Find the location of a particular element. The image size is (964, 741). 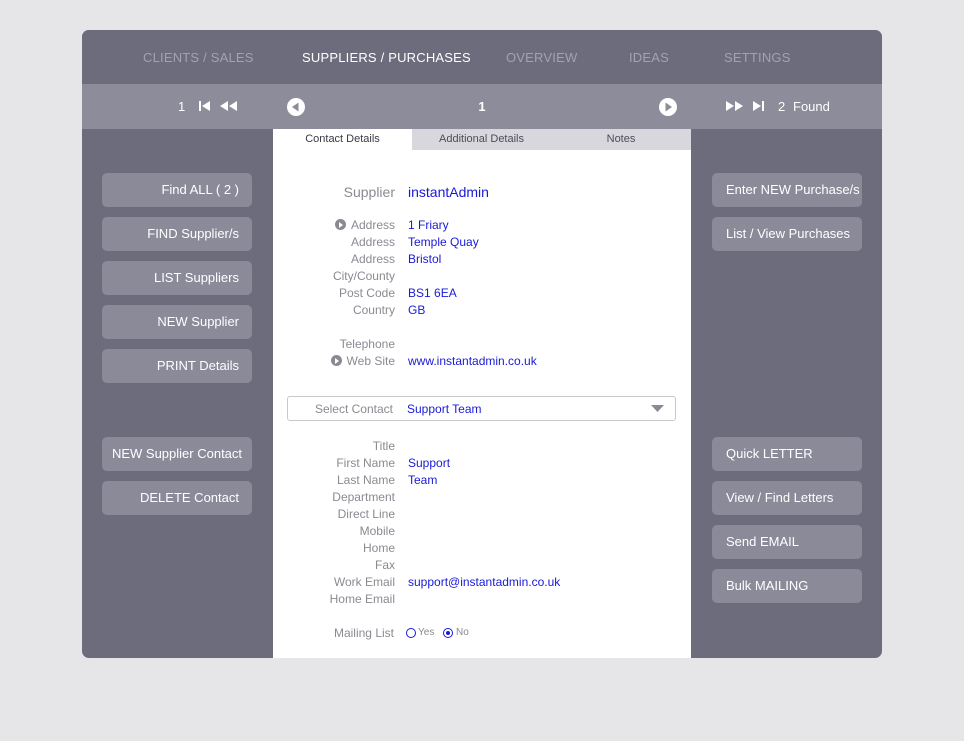

previous-record-icon is located at coordinates (229, 106).